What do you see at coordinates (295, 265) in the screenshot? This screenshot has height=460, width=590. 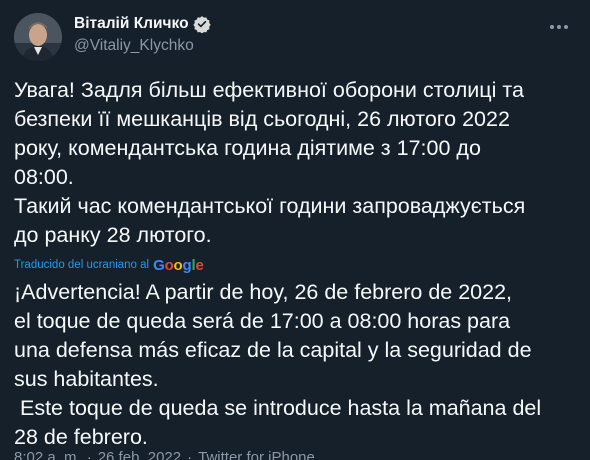 I see `translation-attribution: Traducido del ucraniano al Google` at bounding box center [295, 265].